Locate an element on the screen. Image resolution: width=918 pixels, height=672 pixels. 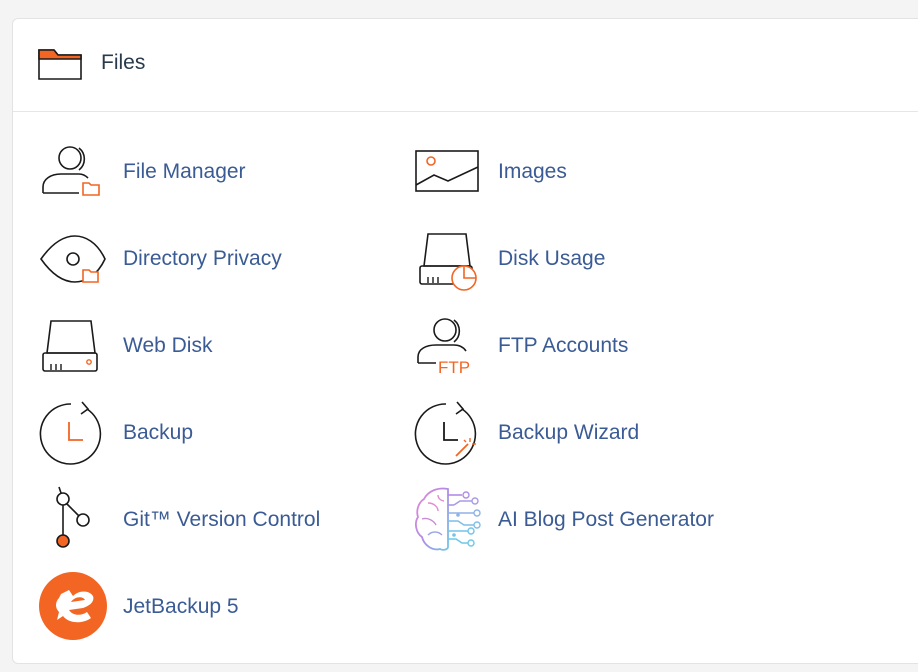
backup-label: Backup is located at coordinates (158, 432).